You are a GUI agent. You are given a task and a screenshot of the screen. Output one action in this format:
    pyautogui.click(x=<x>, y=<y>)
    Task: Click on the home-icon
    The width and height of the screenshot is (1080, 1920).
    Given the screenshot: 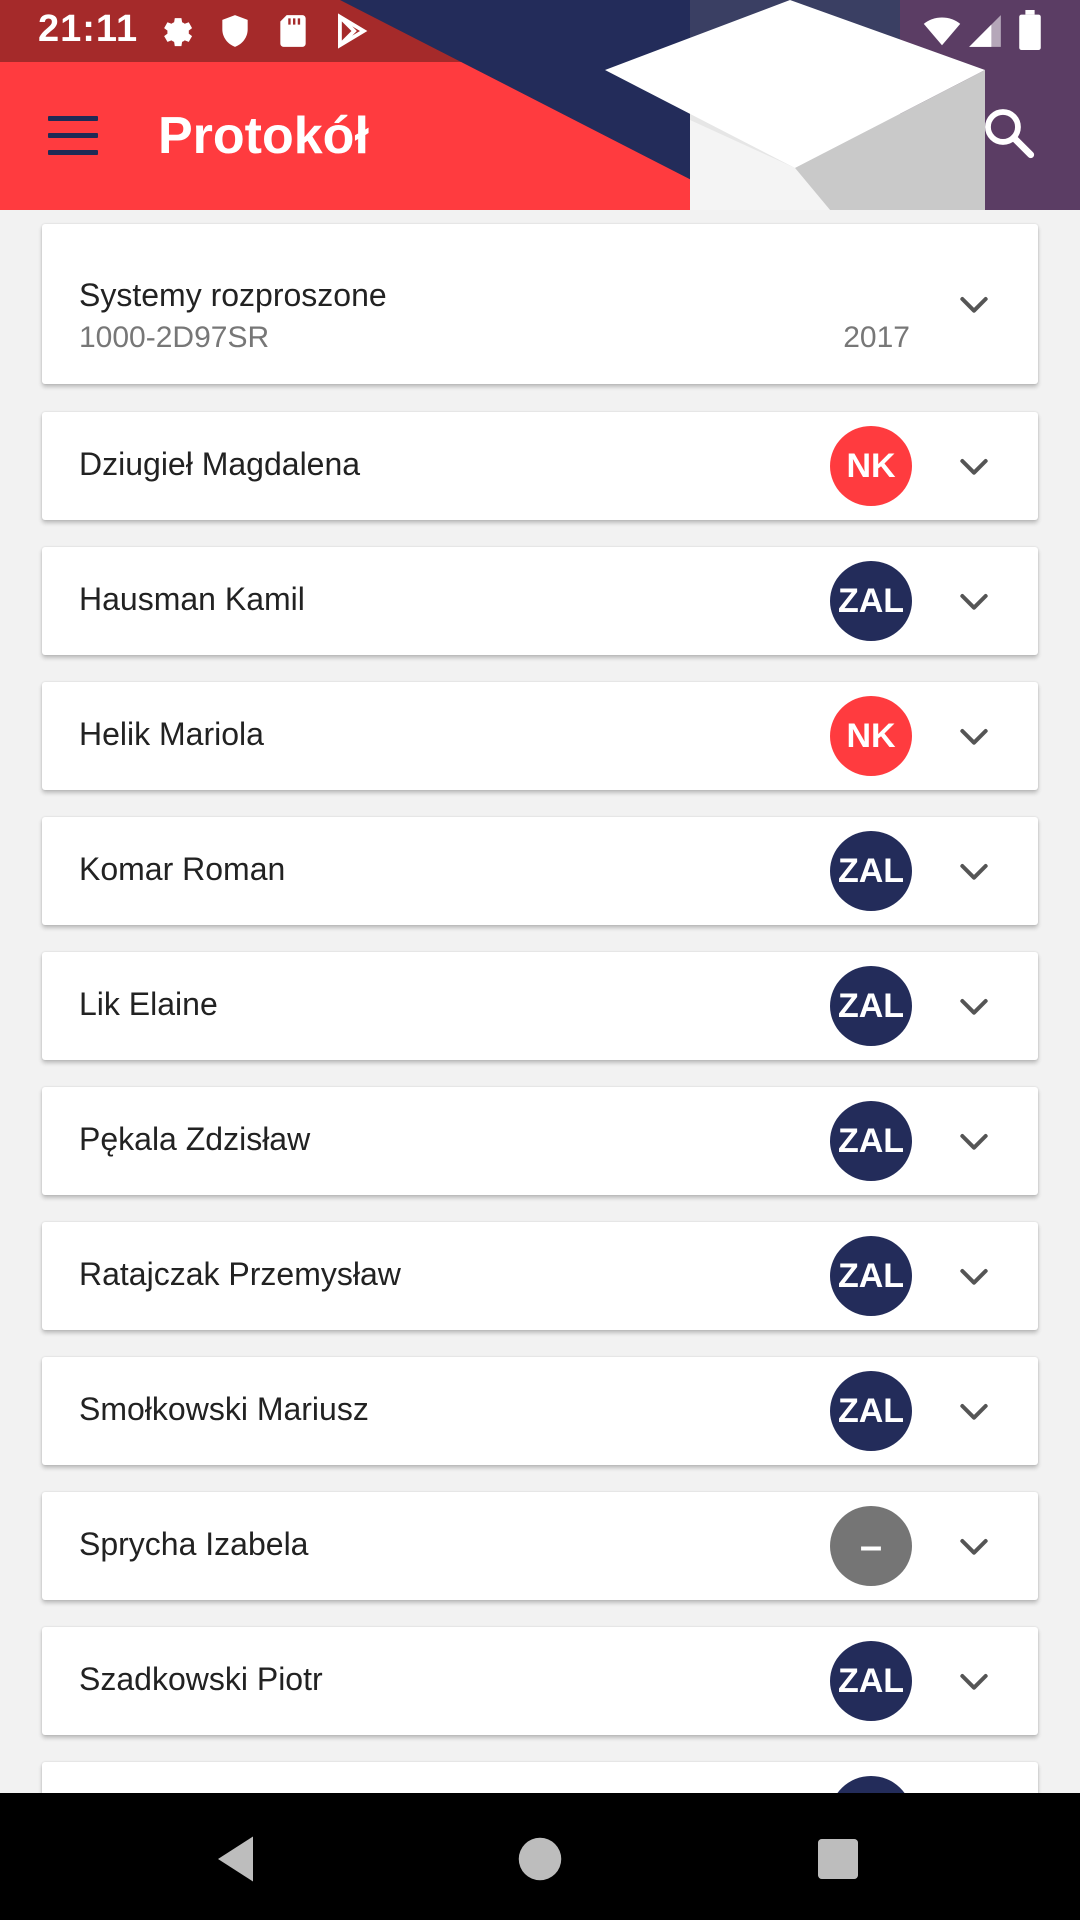 What is the action you would take?
    pyautogui.click(x=540, y=1859)
    